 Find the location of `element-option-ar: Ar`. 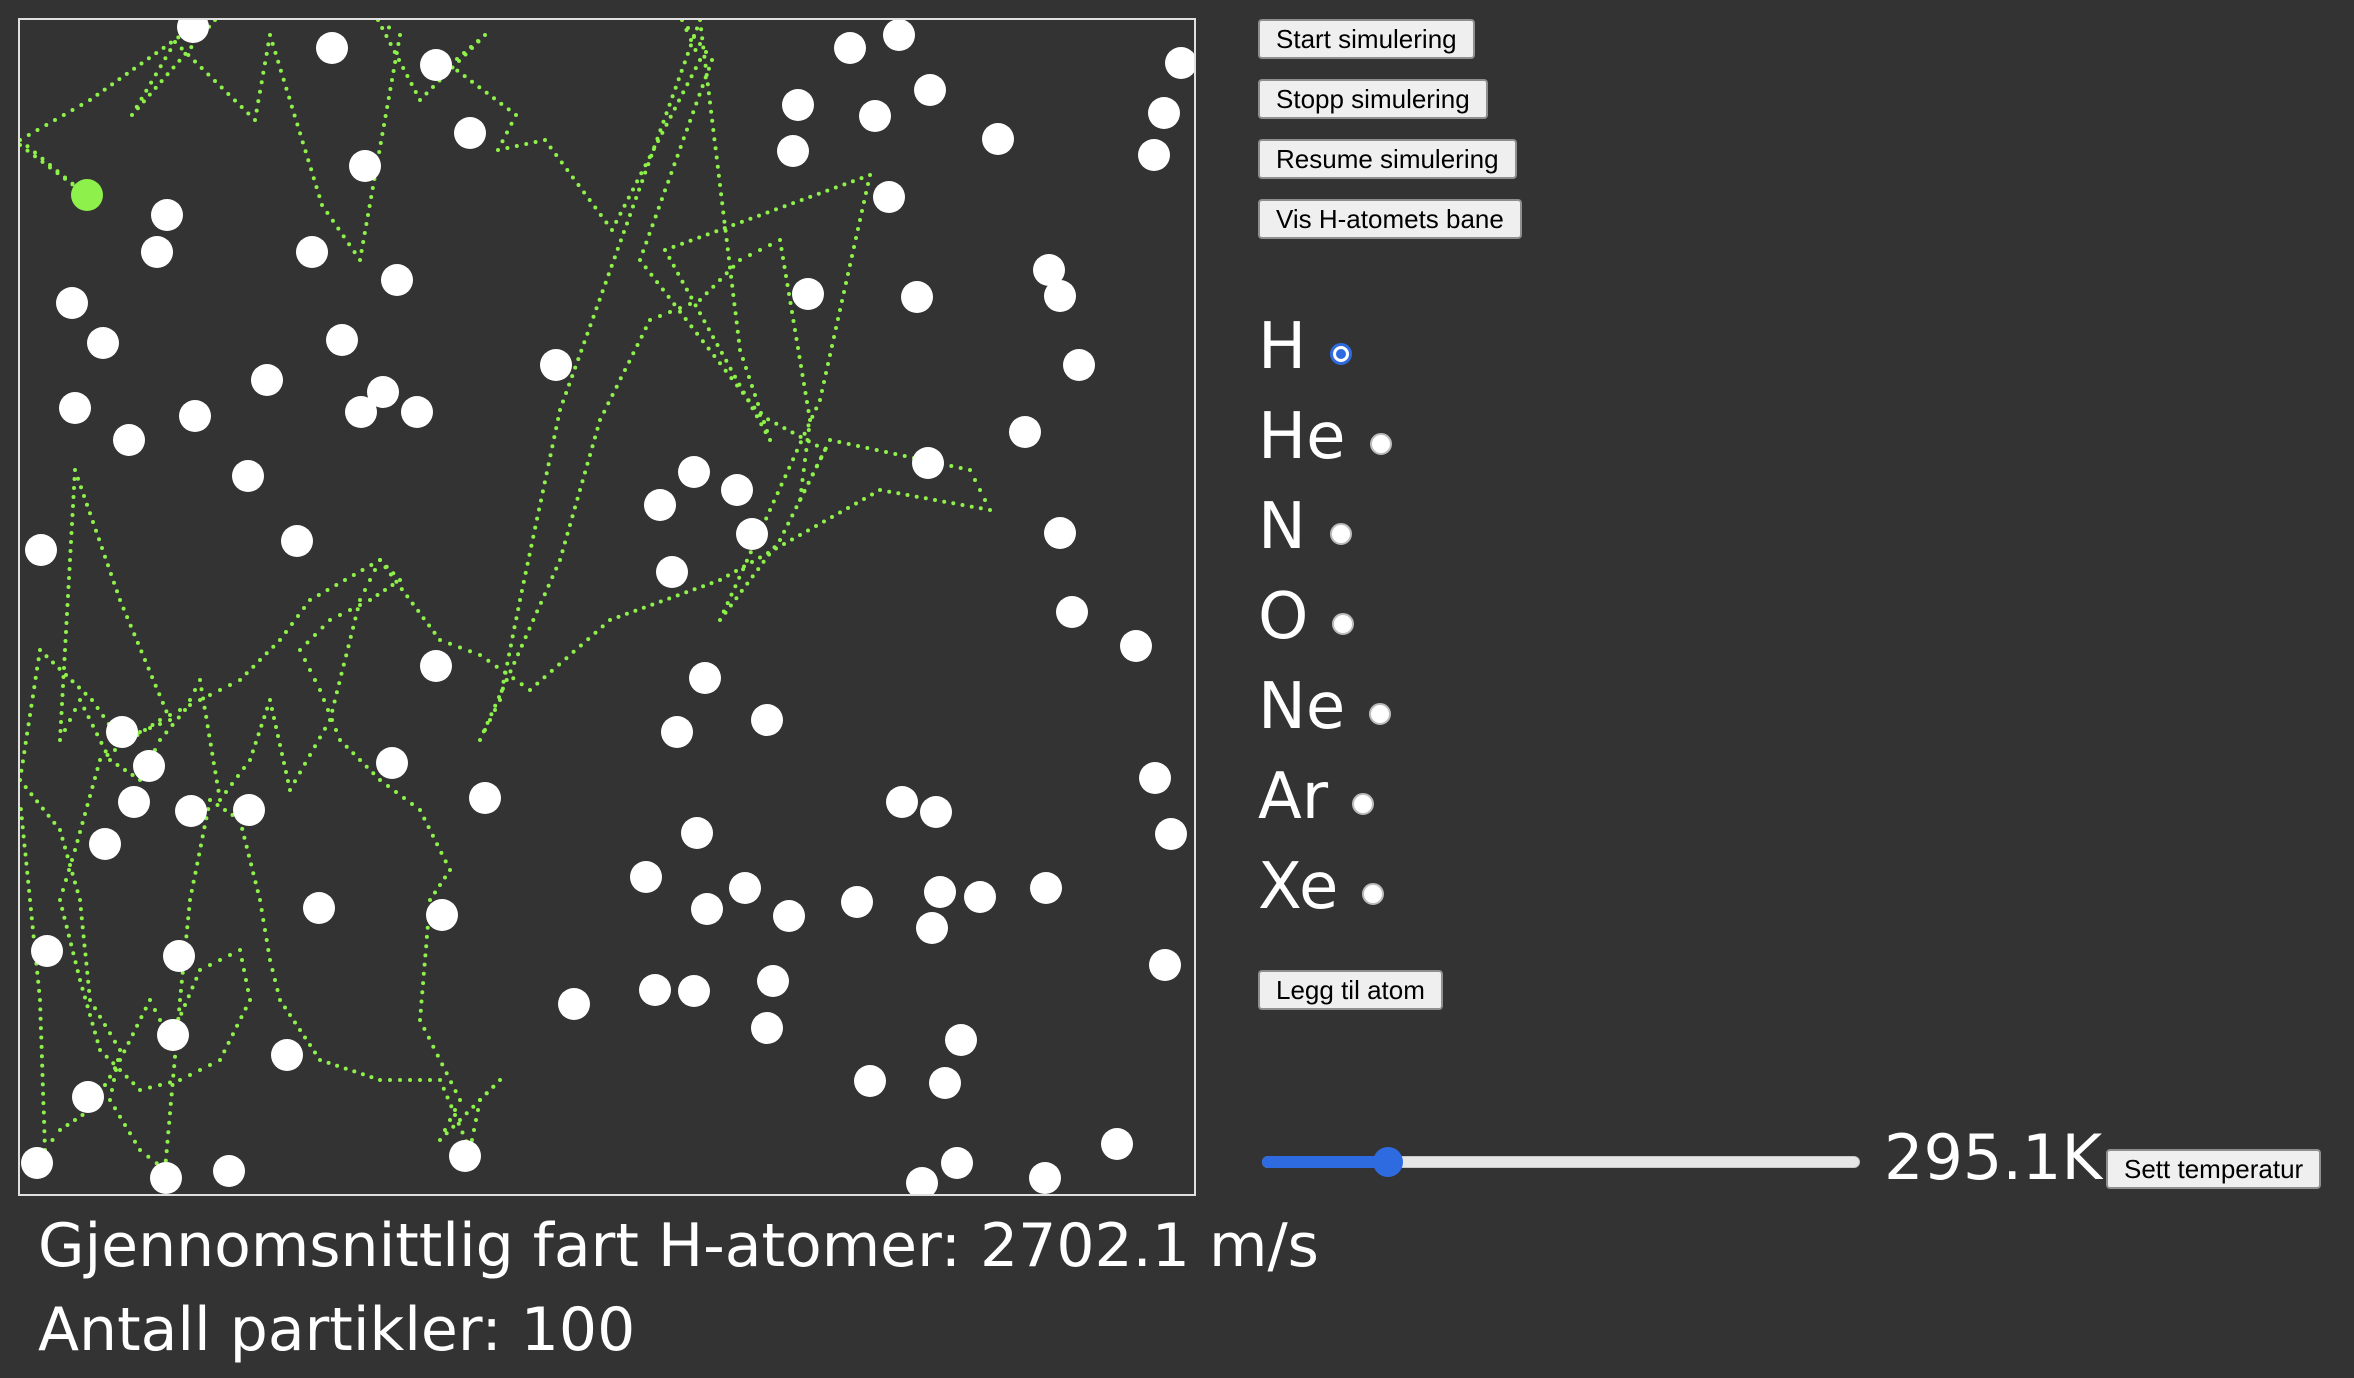

element-option-ar: Ar is located at coordinates (1316, 797).